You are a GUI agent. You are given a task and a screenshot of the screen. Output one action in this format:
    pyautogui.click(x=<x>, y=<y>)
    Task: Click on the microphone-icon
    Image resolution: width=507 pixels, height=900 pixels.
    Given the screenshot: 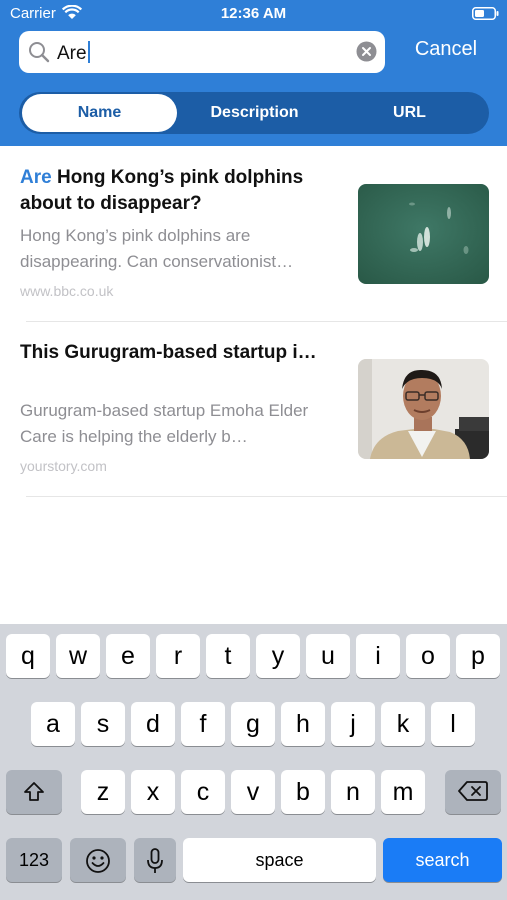 What is the action you would take?
    pyautogui.click(x=155, y=860)
    